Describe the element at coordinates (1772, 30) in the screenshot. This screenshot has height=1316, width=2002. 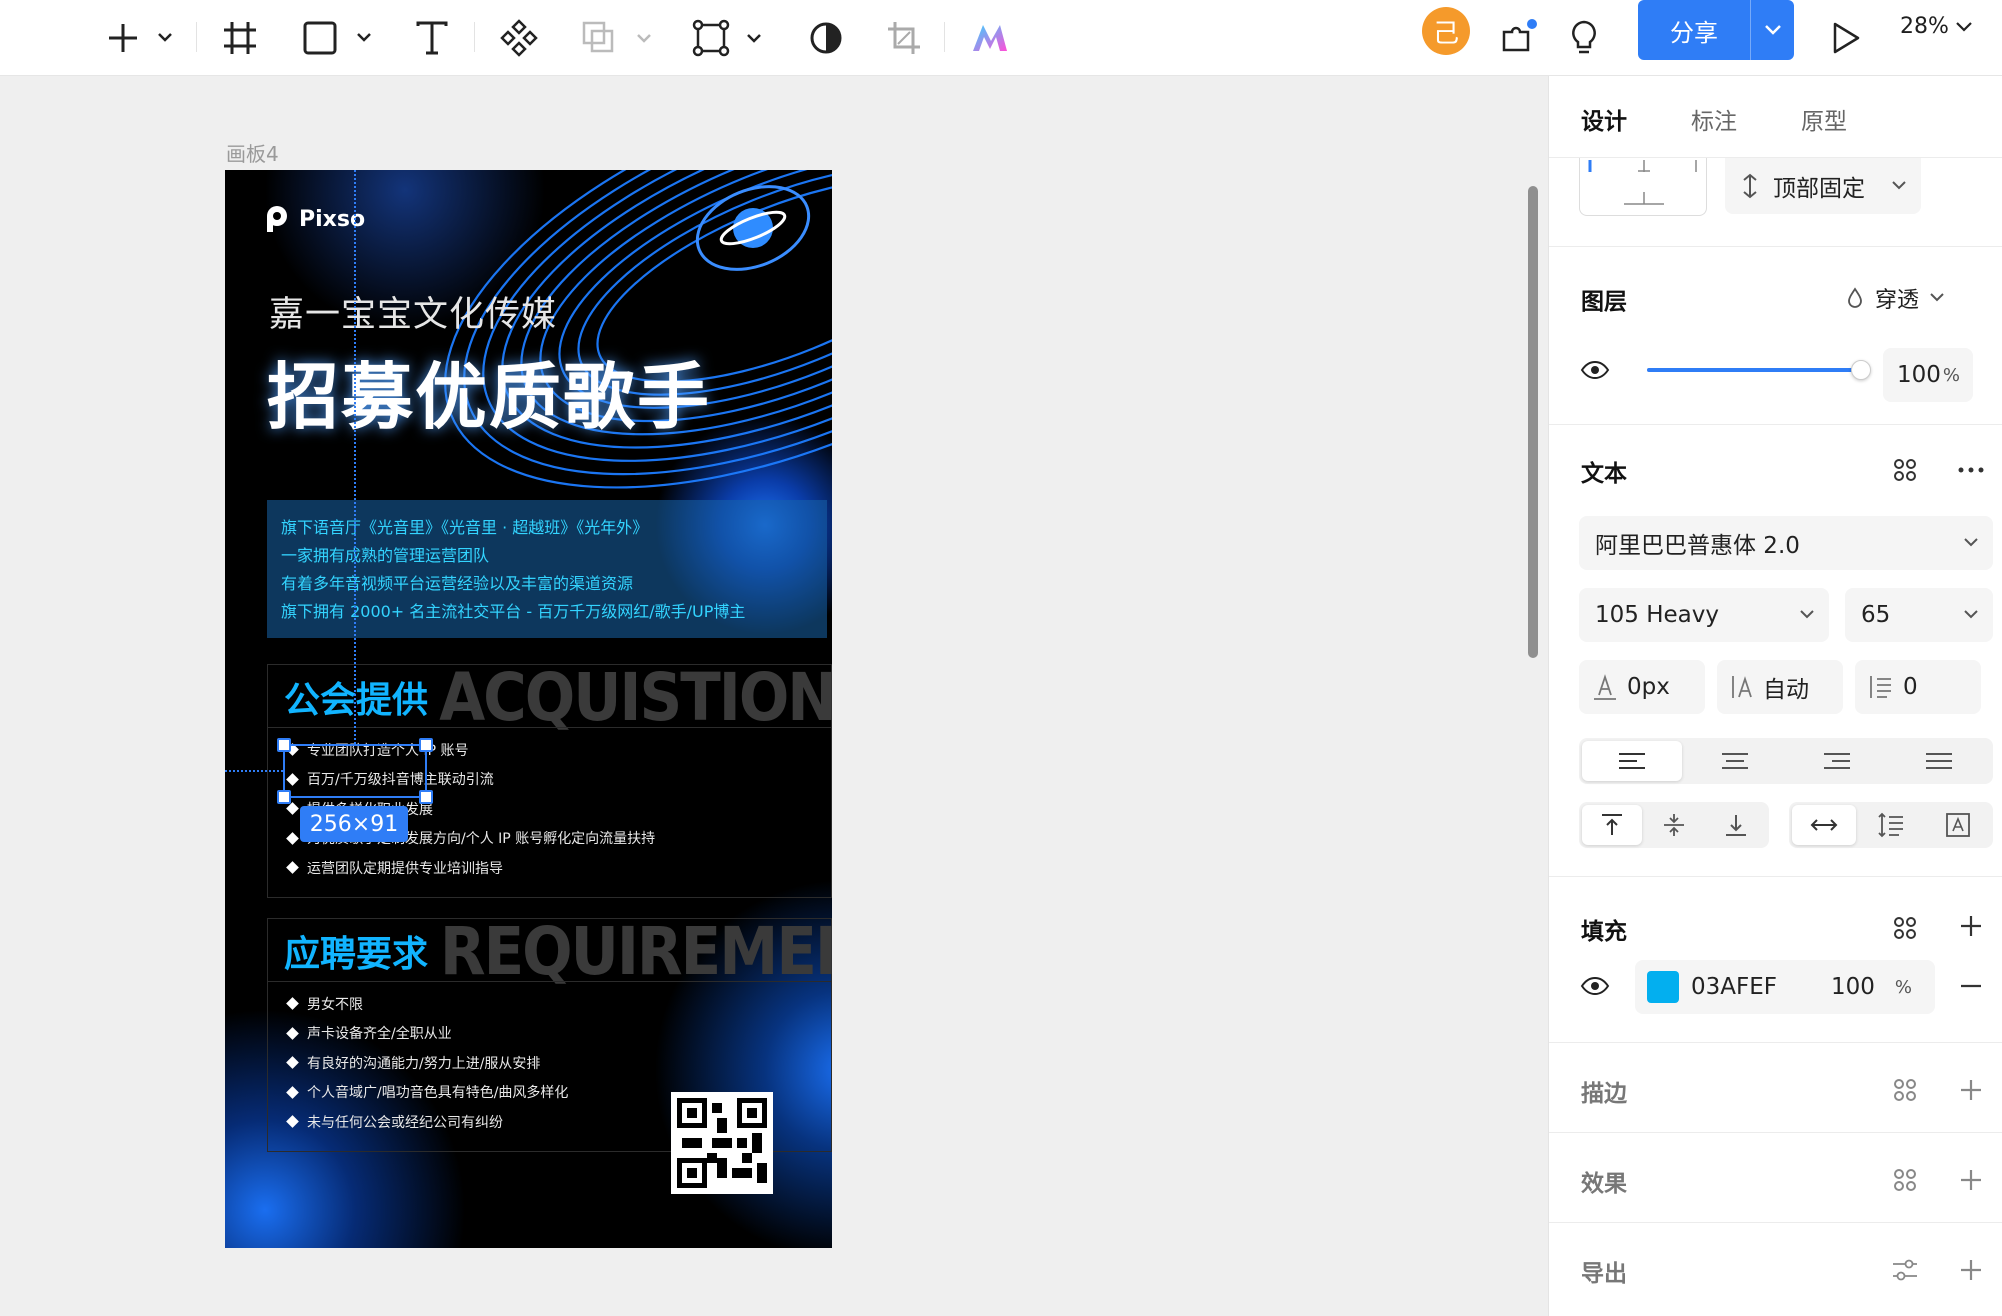
I see `share-dropdown-button` at that location.